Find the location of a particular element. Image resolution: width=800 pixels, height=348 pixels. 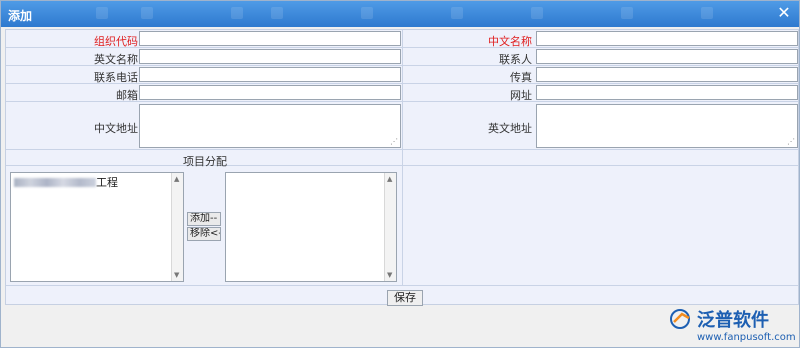

selected-projects-list: ▲ ▼ is located at coordinates (311, 227).